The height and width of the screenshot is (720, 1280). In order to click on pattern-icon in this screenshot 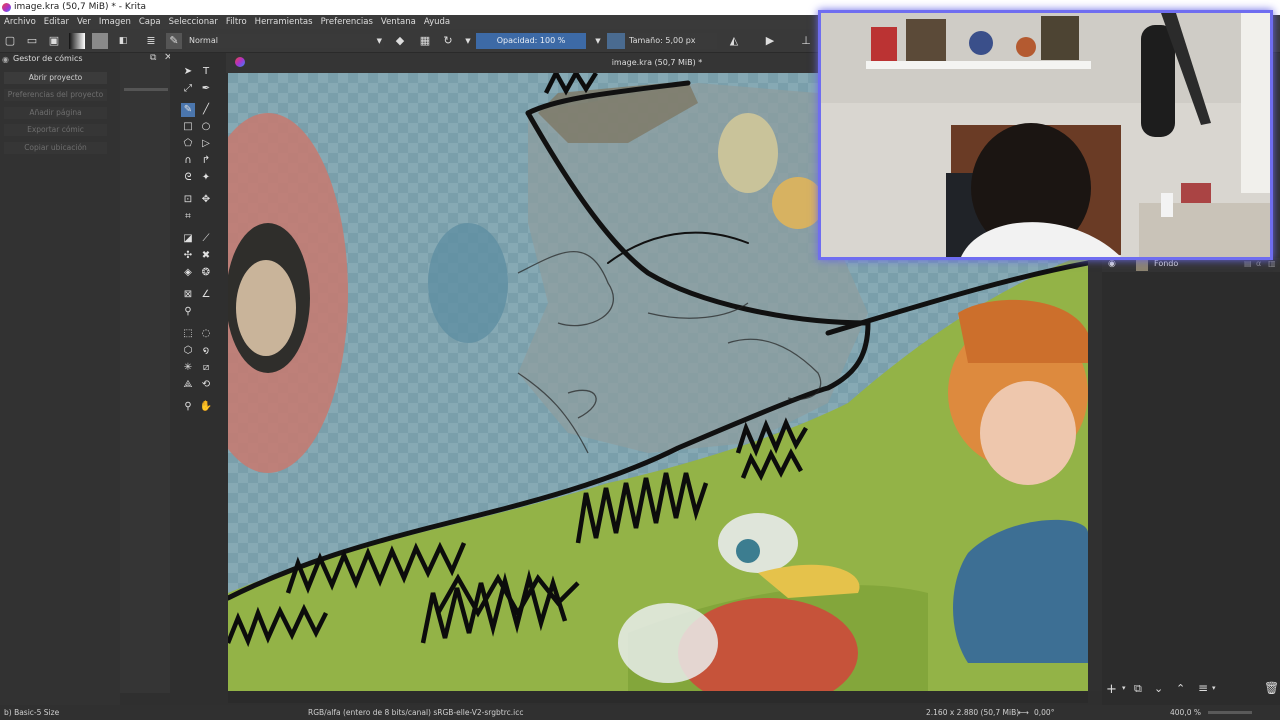, I will do `click(100, 41)`.